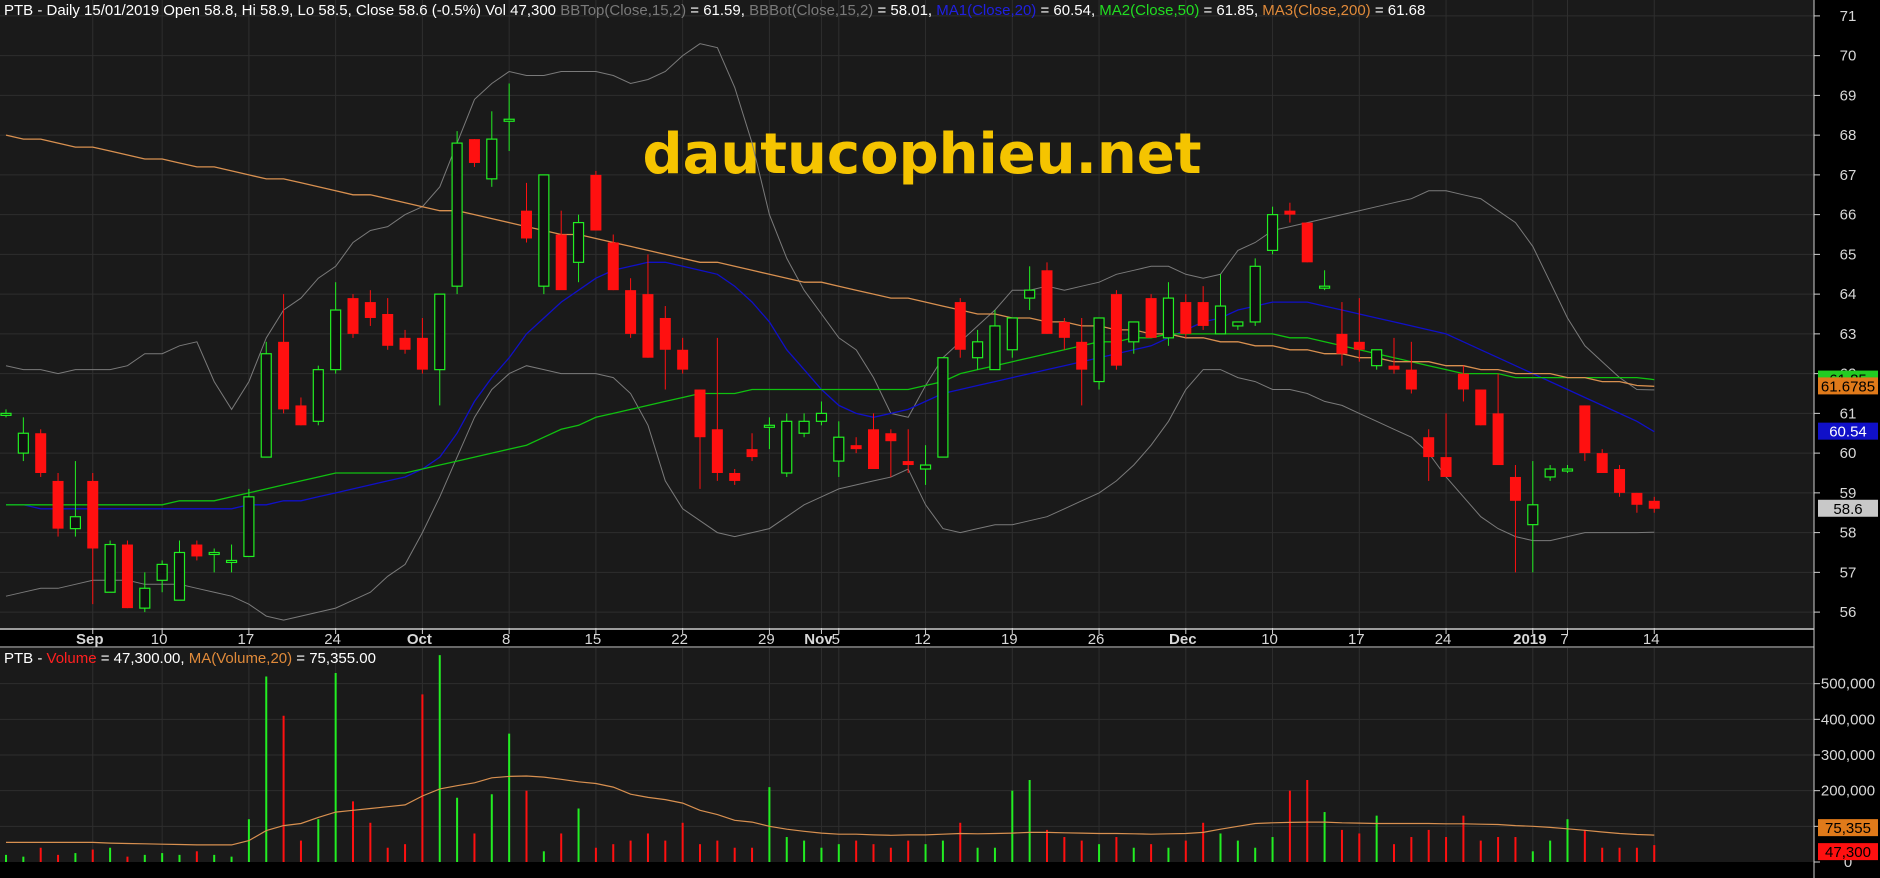  I want to click on x-tick-label: Nov, so click(818, 639).